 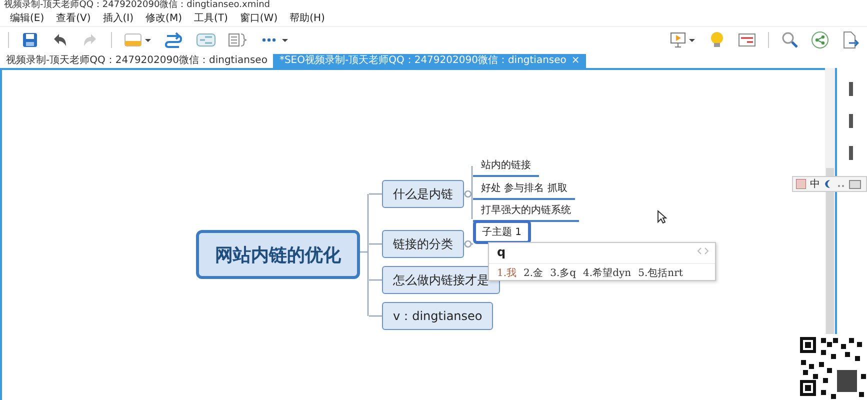 What do you see at coordinates (717, 40) in the screenshot?
I see `lightbulb-icon` at bounding box center [717, 40].